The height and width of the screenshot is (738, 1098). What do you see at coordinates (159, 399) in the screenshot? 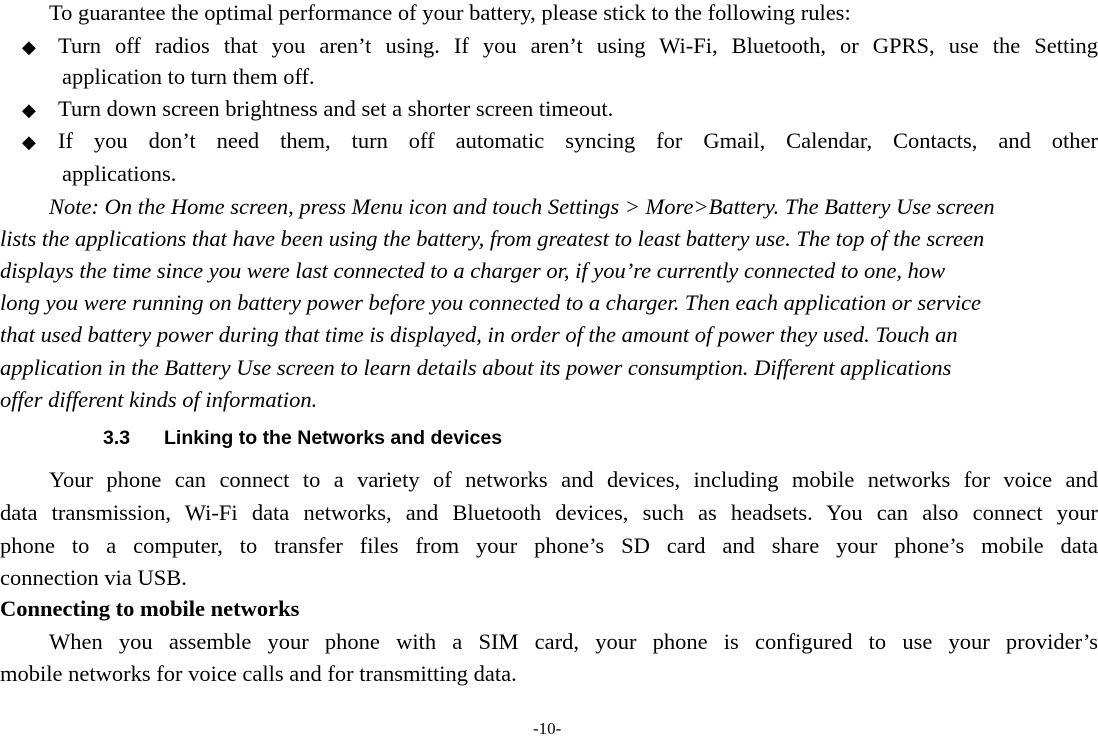
I see `note-line-7: offer different kinds of information.` at bounding box center [159, 399].